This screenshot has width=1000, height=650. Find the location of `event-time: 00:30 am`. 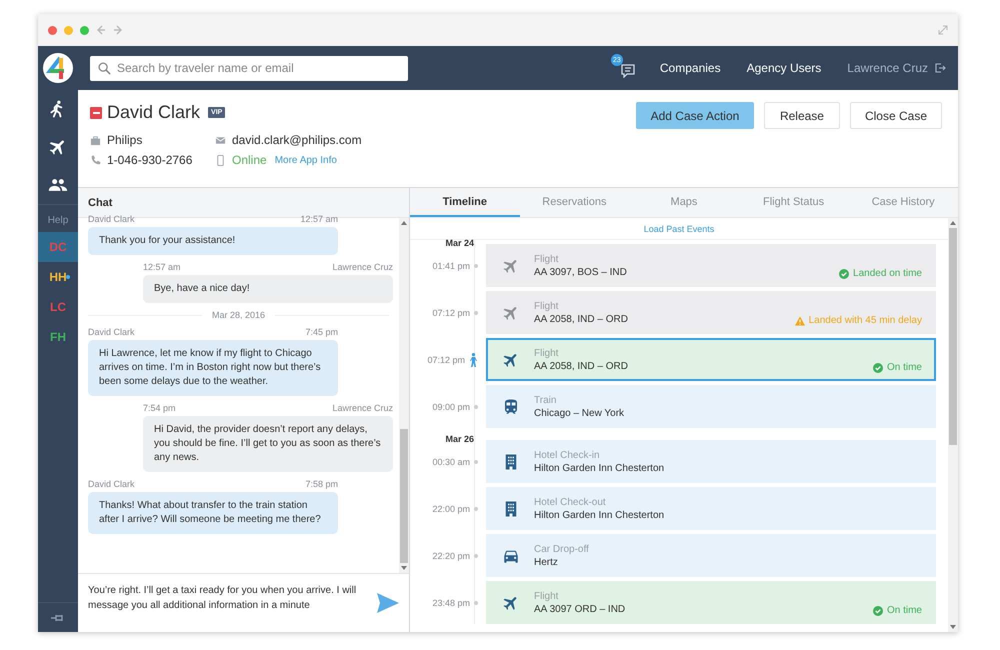

event-time: 00:30 am is located at coordinates (451, 461).